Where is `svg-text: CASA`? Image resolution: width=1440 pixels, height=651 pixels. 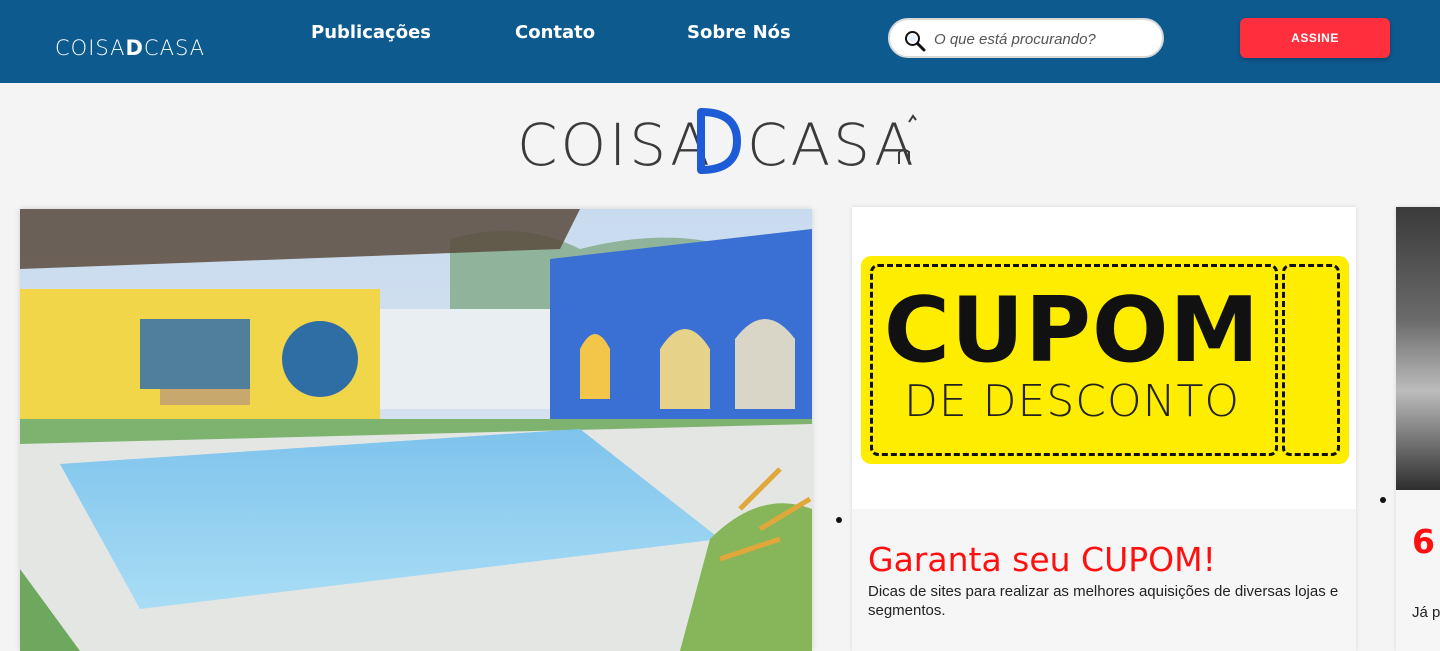
svg-text: CASA is located at coordinates (832, 143).